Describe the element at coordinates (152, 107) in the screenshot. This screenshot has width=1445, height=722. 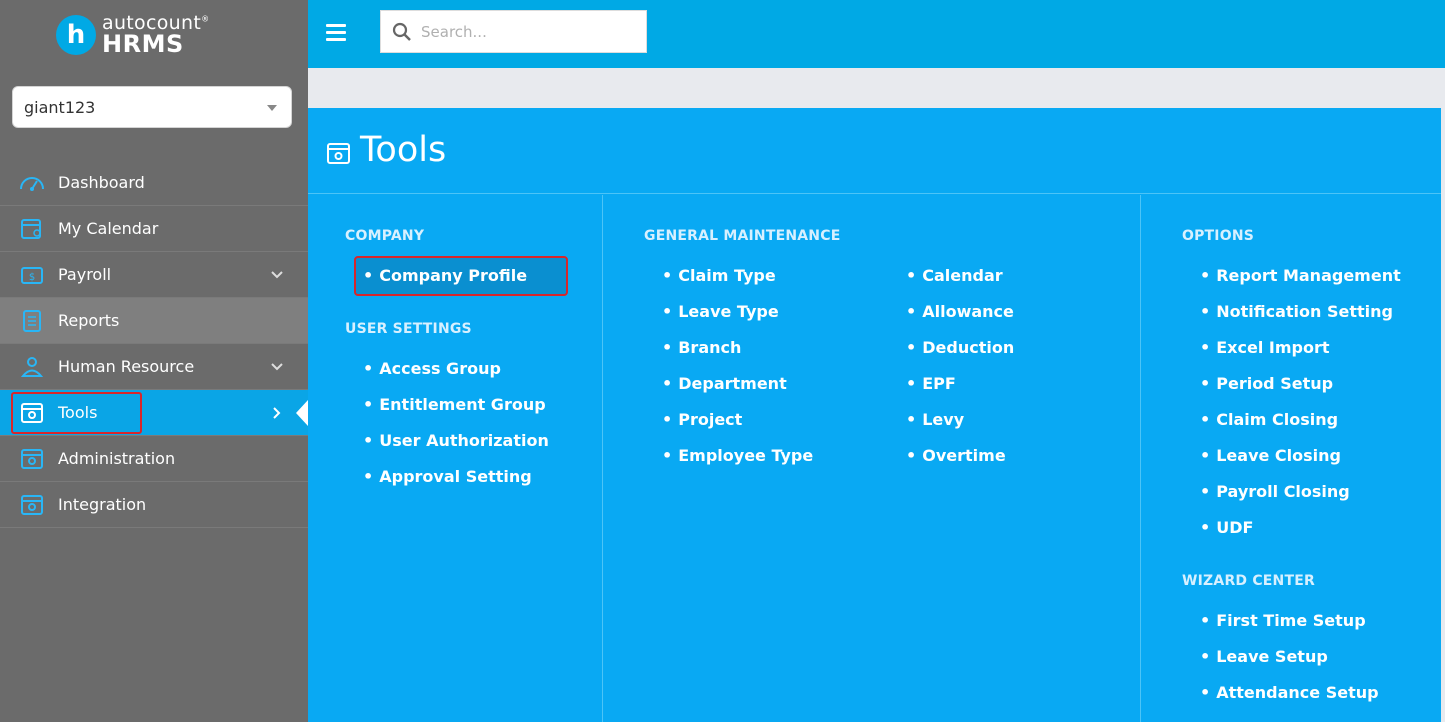
I see `company-select: giant123` at that location.